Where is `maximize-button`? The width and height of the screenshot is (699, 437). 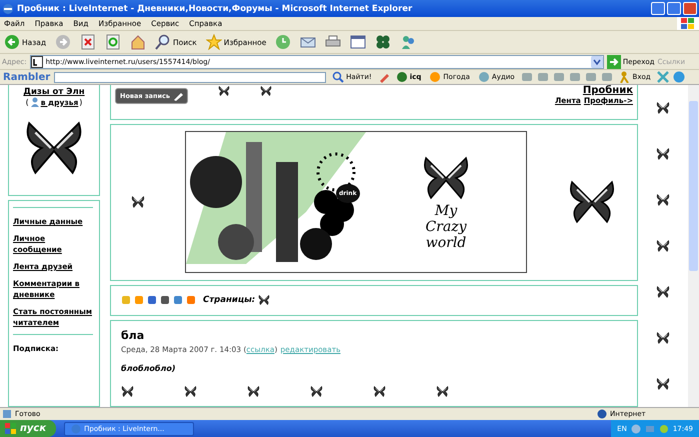
maximize-button is located at coordinates (674, 8).